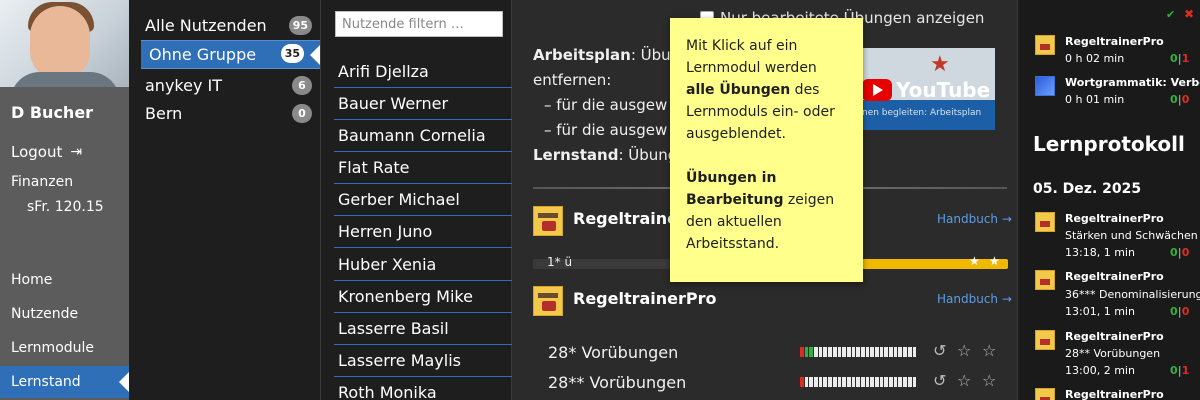 This screenshot has height=400, width=1200. Describe the element at coordinates (423, 329) in the screenshot. I see `user-item: Lasserre Basil` at that location.